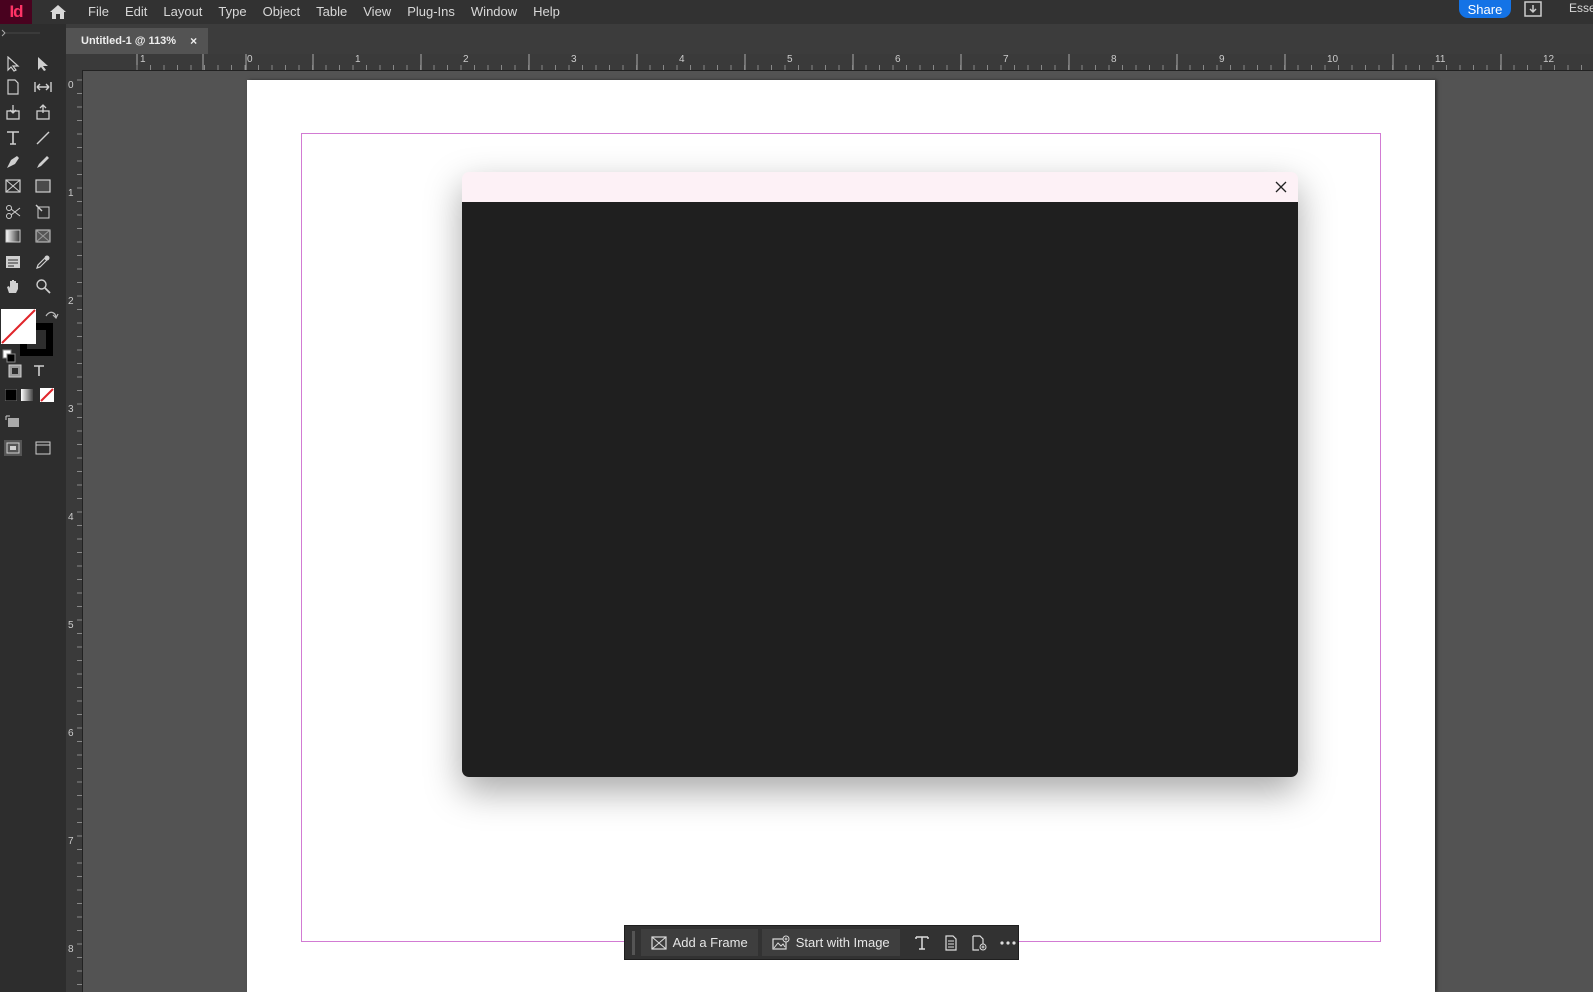  I want to click on gradient-feather-tool-icon, so click(43, 236).